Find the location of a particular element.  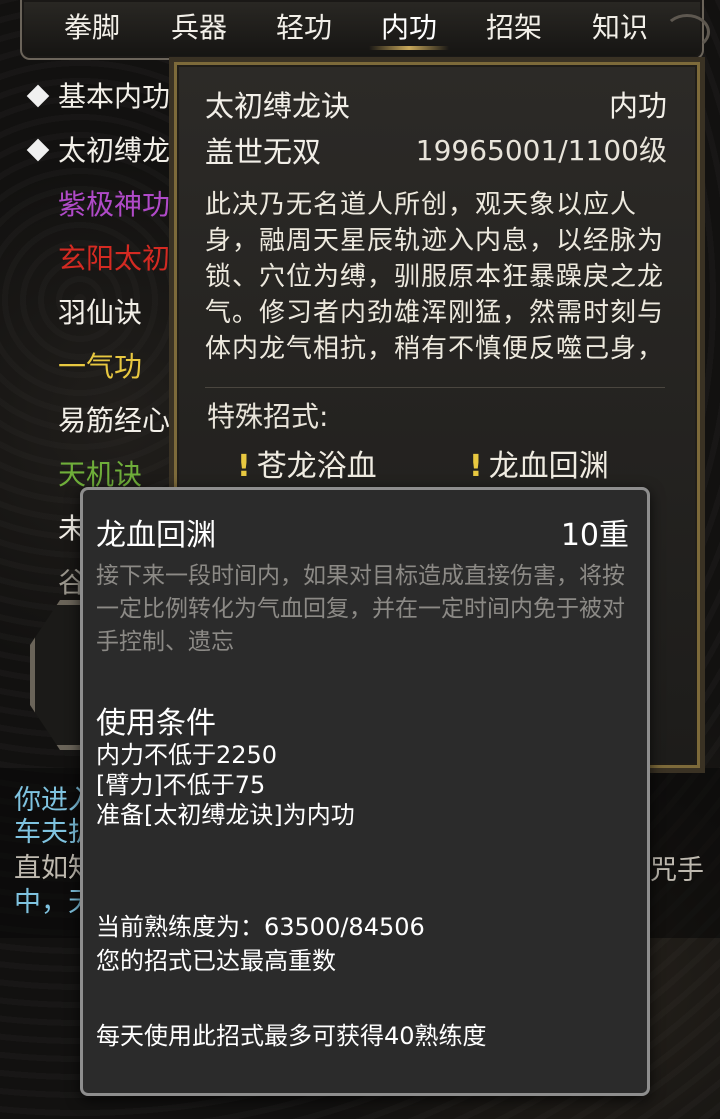

special-moves-label: 特殊招式: is located at coordinates (268, 416).